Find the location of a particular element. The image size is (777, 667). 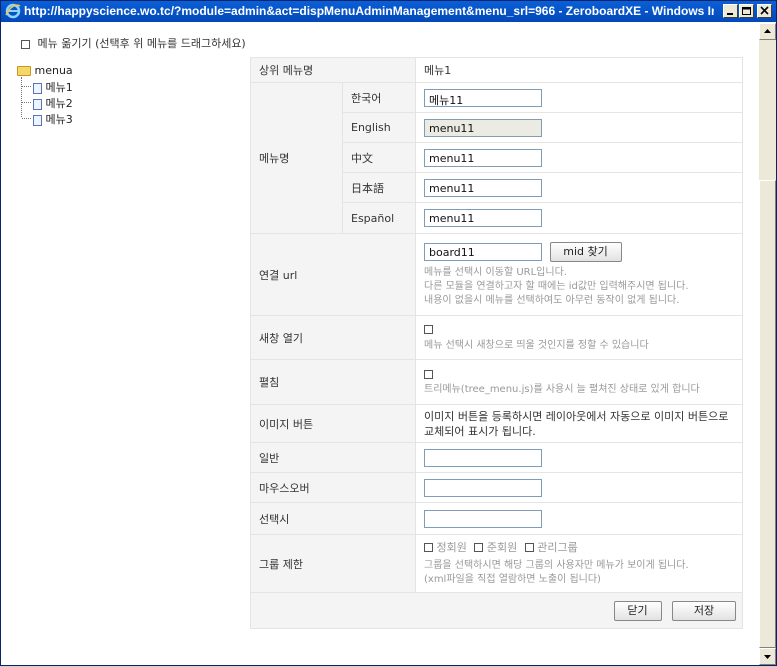

group-name-regular: 정회원 is located at coordinates (451, 547).